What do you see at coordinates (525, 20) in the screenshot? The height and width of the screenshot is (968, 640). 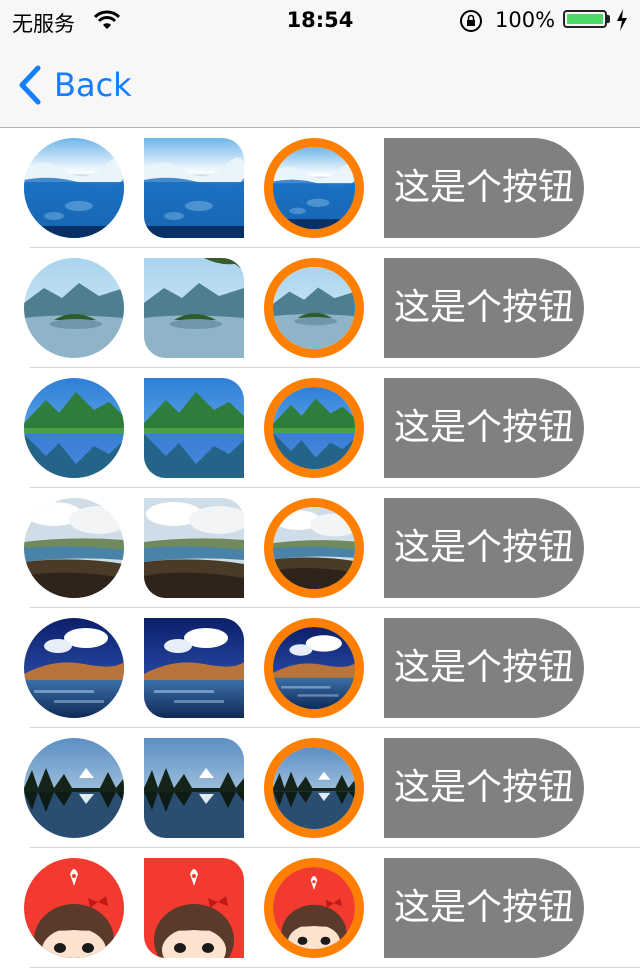 I see `battery-percentage: 100%` at bounding box center [525, 20].